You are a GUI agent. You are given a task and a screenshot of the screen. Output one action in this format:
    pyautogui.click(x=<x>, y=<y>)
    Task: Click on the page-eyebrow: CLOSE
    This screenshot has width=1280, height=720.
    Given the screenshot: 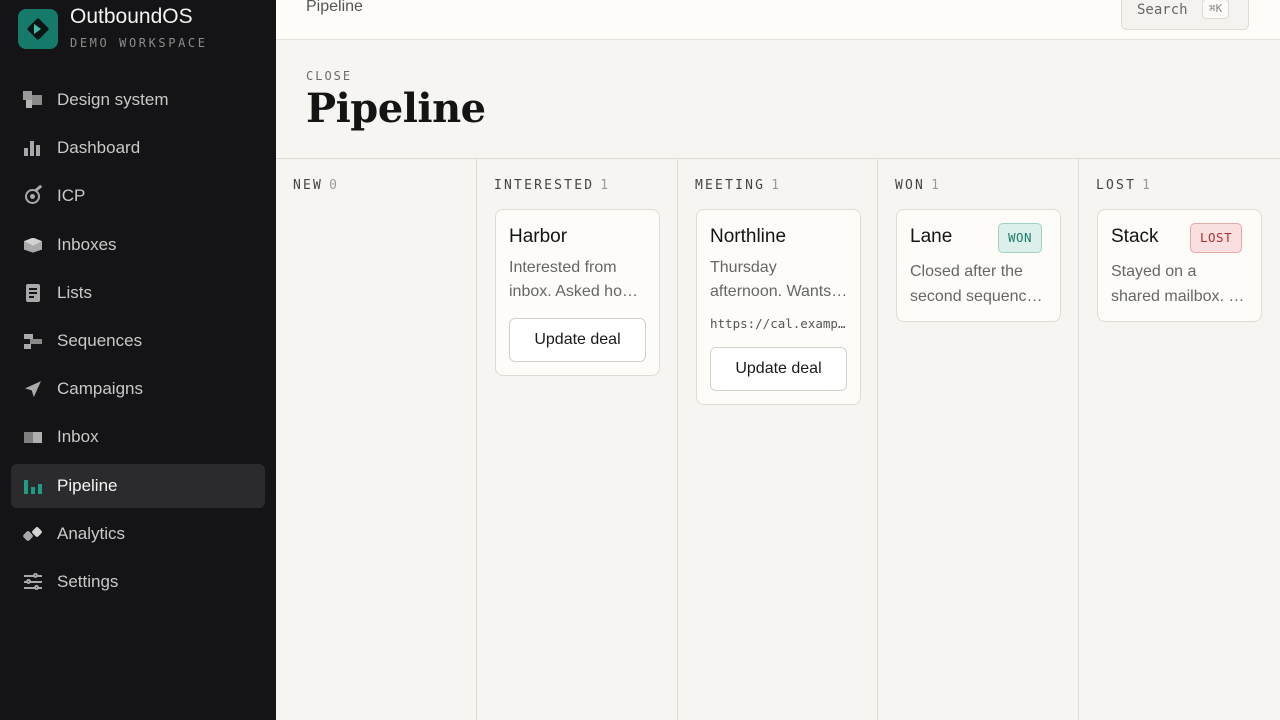 What is the action you would take?
    pyautogui.click(x=329, y=76)
    